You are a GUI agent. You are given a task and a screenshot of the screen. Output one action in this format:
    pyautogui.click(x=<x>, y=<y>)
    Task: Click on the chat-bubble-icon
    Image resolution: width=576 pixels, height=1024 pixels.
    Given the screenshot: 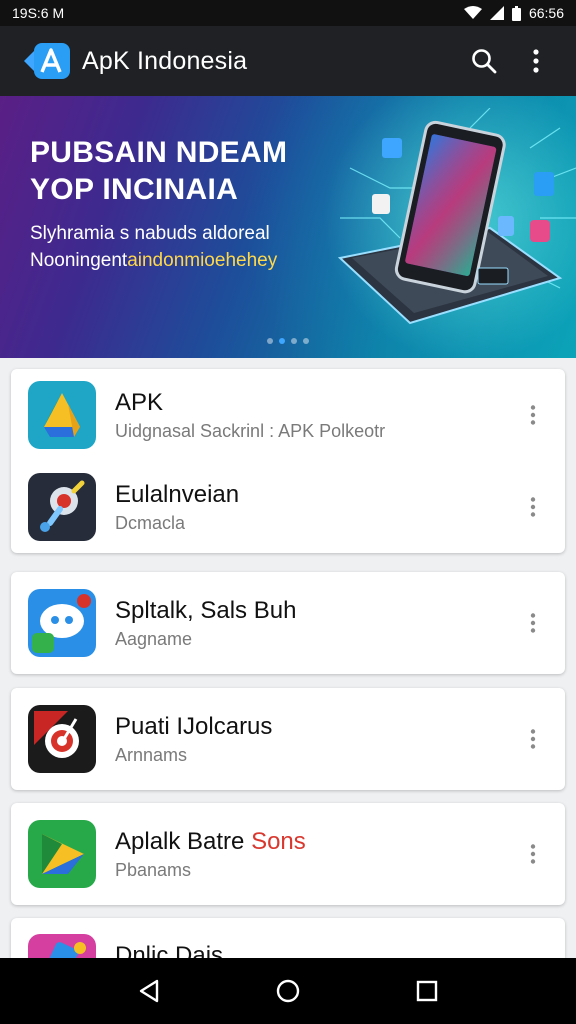 What is the action you would take?
    pyautogui.click(x=62, y=623)
    